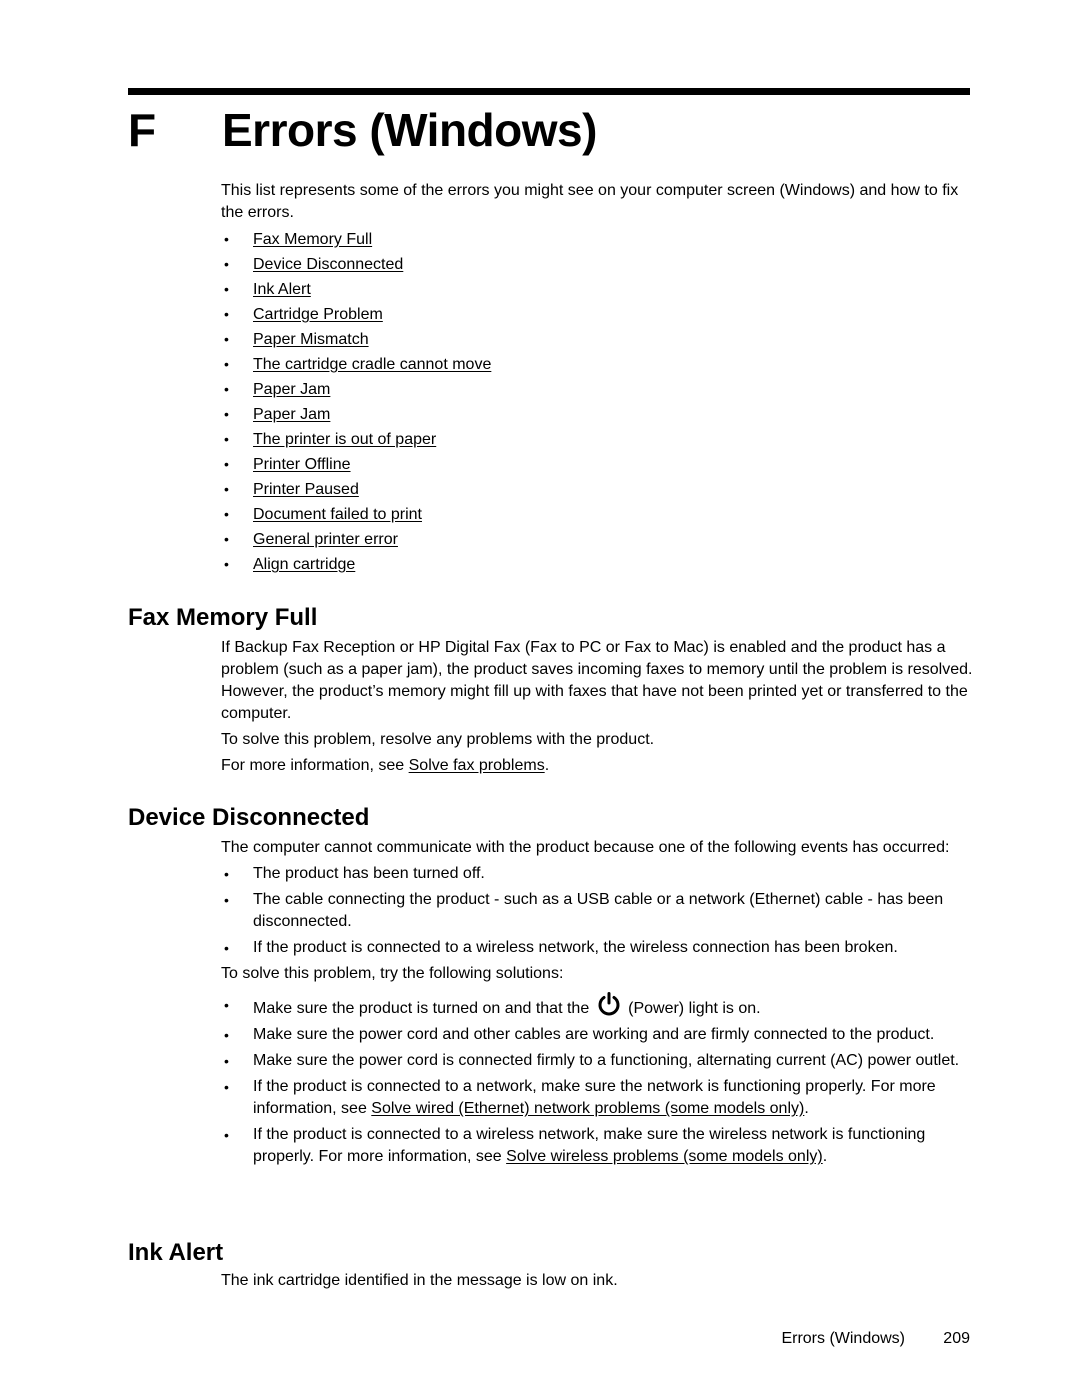  What do you see at coordinates (337, 514) in the screenshot?
I see `toc-link-document-failed: Document failed to print` at bounding box center [337, 514].